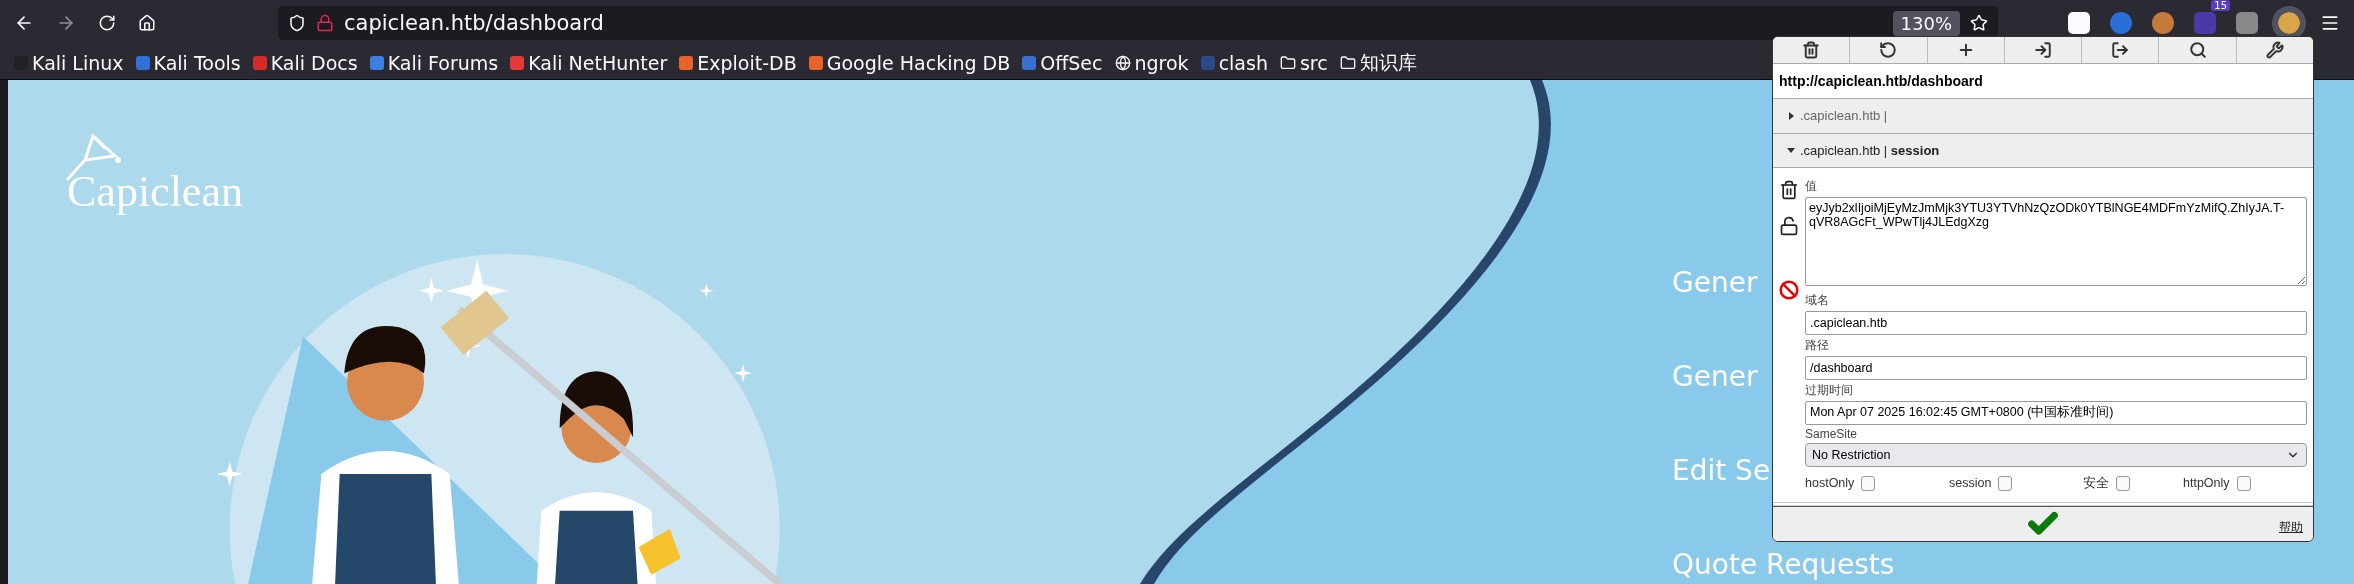 Image resolution: width=2354 pixels, height=584 pixels. Describe the element at coordinates (1791, 116) in the screenshot. I see `caret-right-icon` at that location.